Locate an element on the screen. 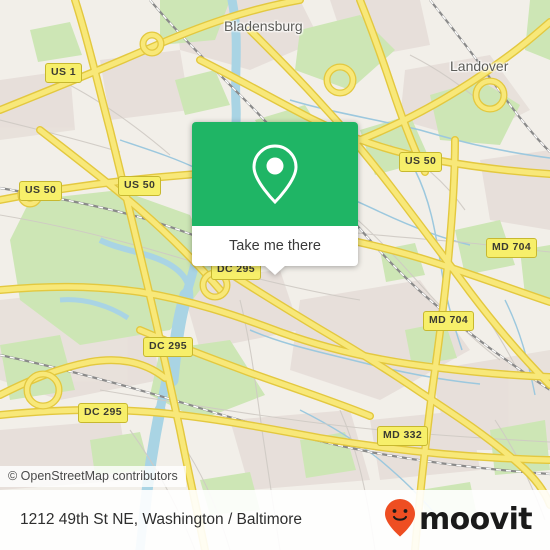  popup-image-area is located at coordinates (275, 174).